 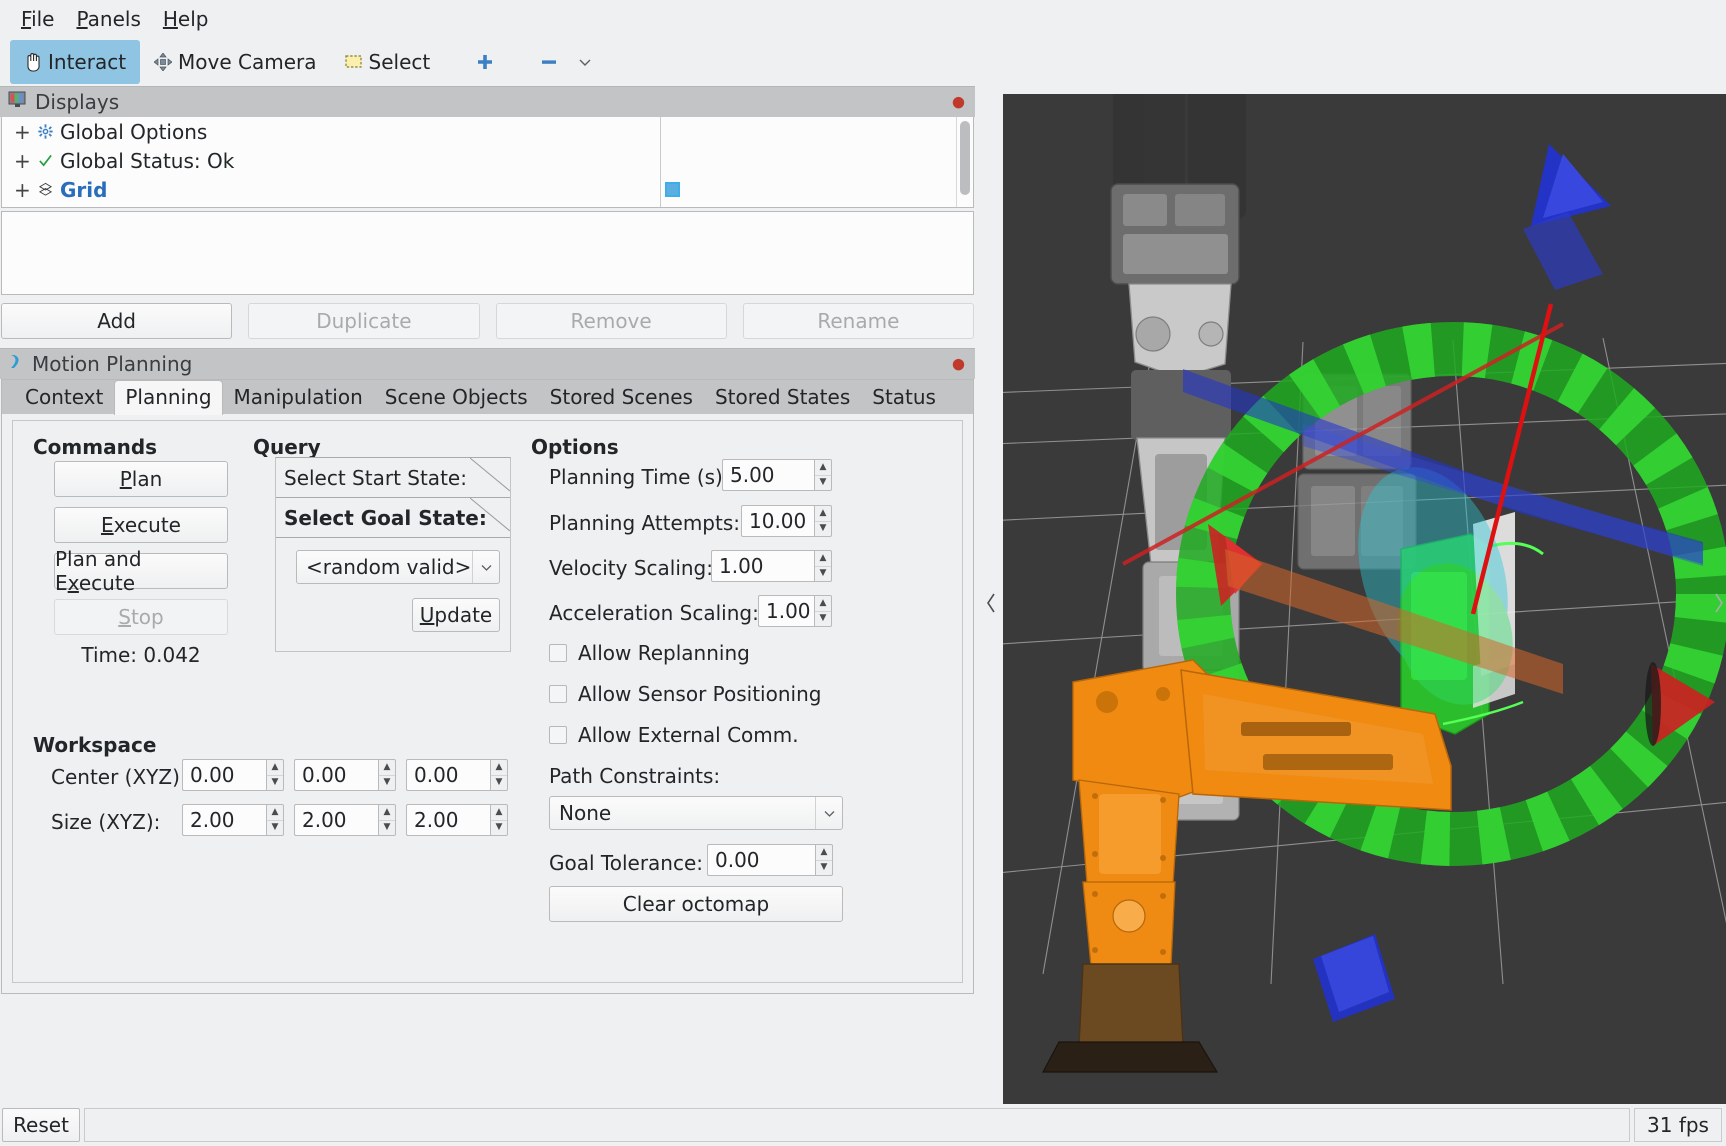 I want to click on workspace-size-y-stepper: ▲ ▼, so click(x=387, y=820).